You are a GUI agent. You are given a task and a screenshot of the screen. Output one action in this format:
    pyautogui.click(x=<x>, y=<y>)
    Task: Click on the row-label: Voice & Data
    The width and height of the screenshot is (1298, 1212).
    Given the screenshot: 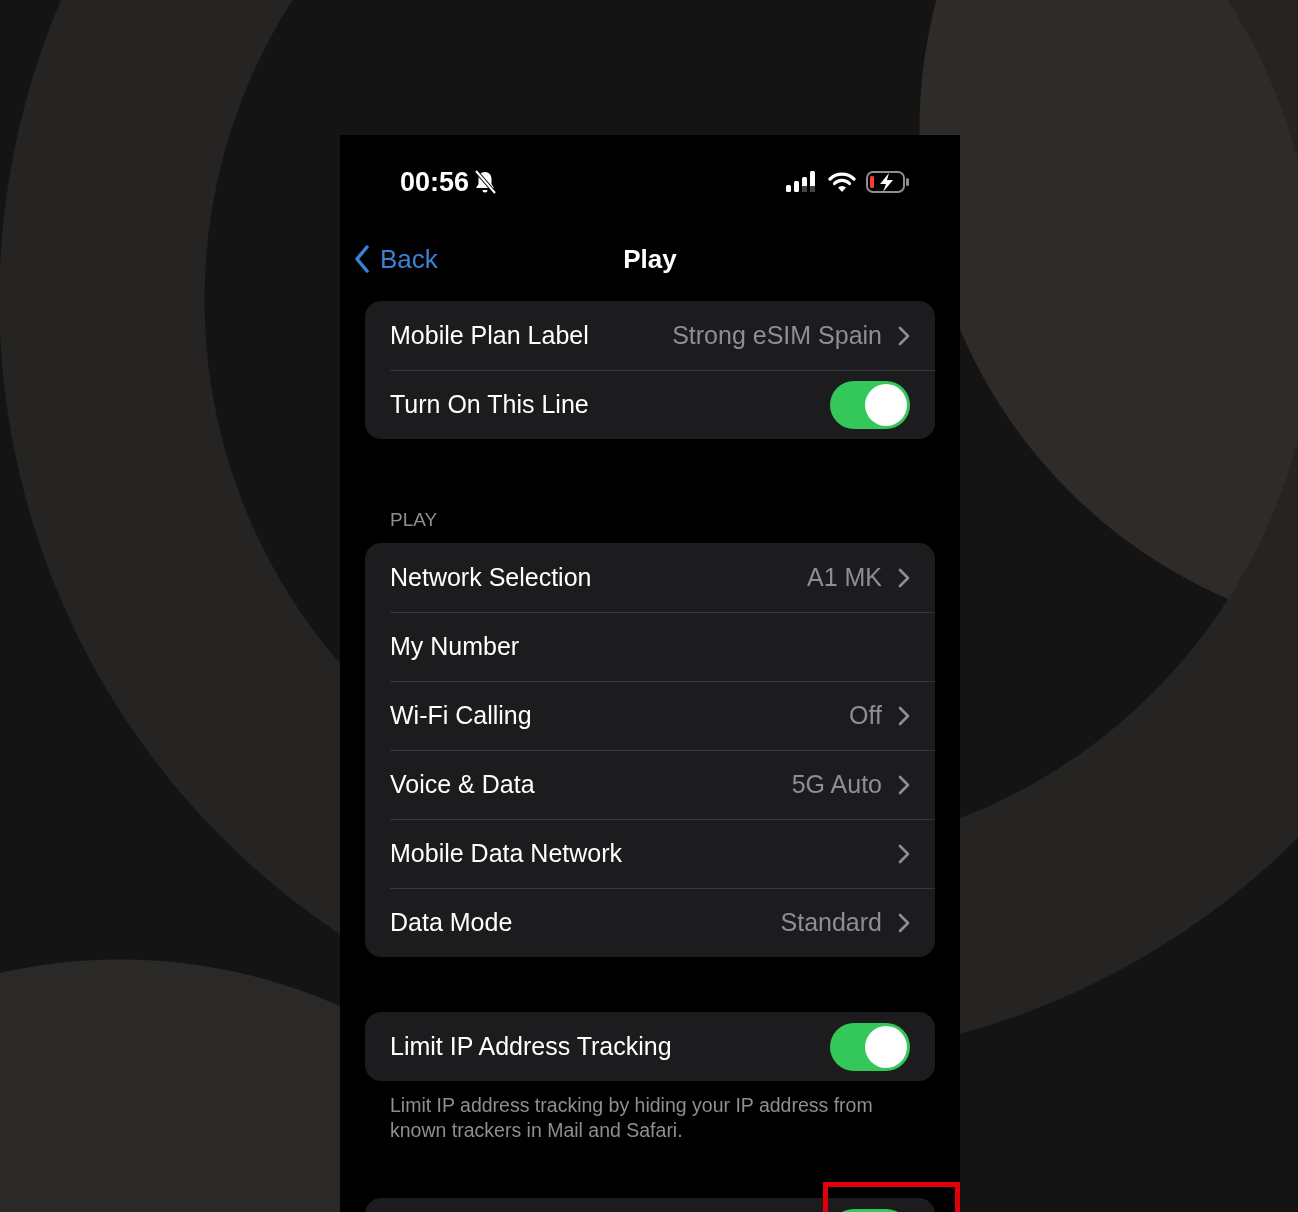 What is the action you would take?
    pyautogui.click(x=463, y=784)
    